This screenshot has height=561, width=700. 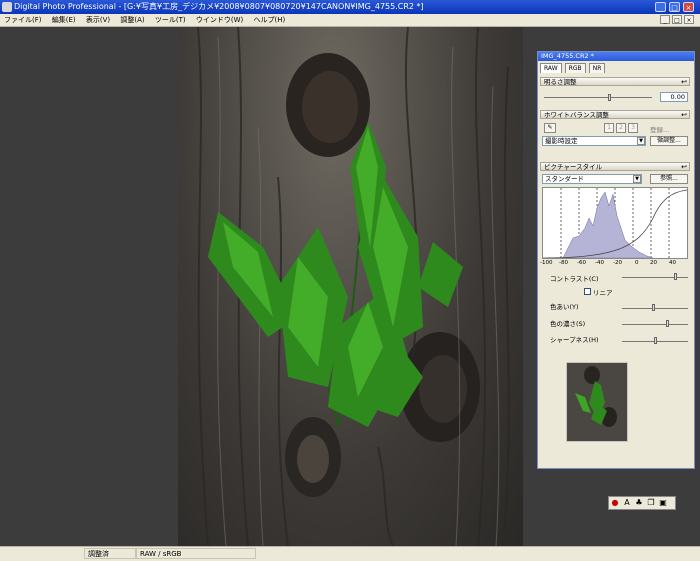 I want to click on contrast-slider-thumb, so click(x=675, y=276).